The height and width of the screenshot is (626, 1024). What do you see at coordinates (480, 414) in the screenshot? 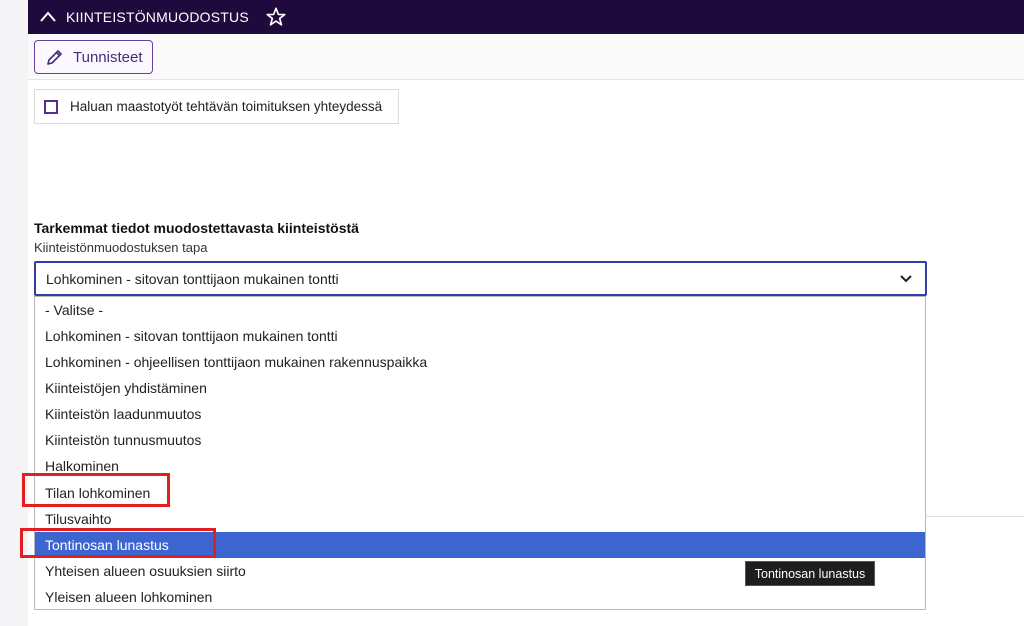
I see `dropdown-option: Kiinteistön laadunmuutos` at bounding box center [480, 414].